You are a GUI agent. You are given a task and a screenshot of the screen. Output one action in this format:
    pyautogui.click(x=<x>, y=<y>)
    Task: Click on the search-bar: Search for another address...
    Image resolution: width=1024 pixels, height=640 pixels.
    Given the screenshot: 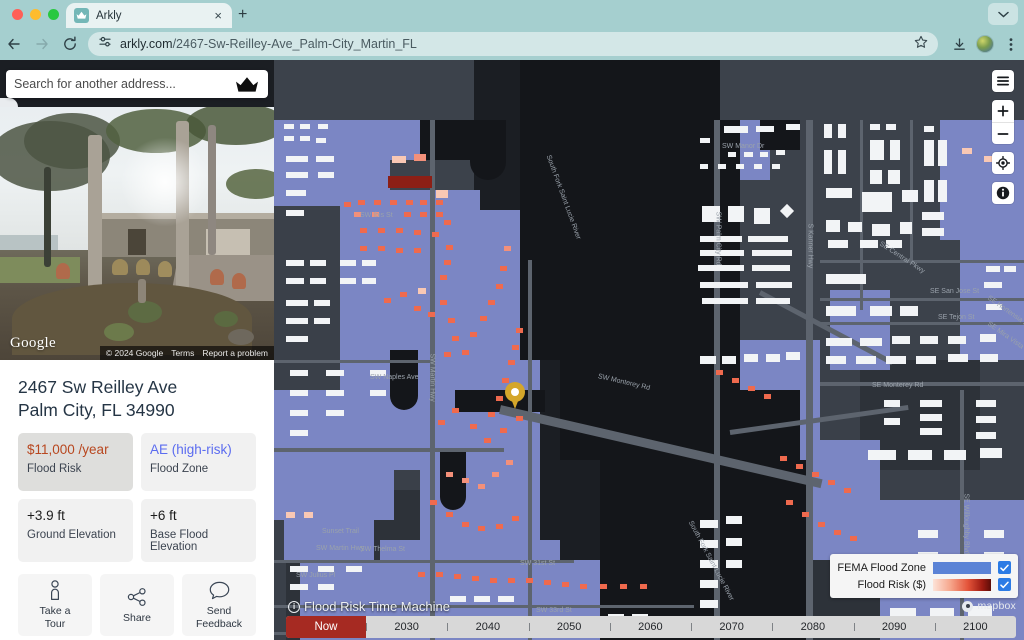 What is the action you would take?
    pyautogui.click(x=137, y=84)
    